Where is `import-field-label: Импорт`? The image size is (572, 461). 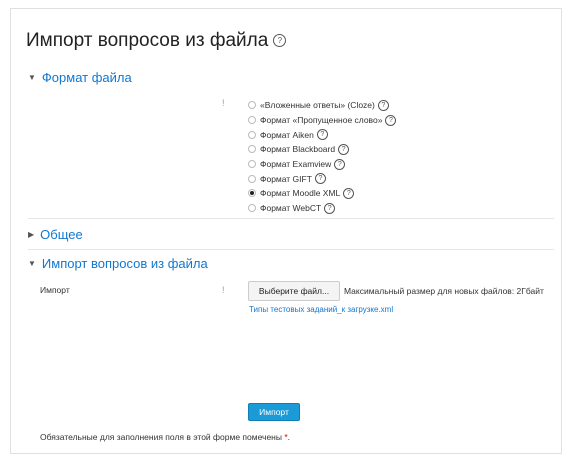 import-field-label: Импорт is located at coordinates (55, 290).